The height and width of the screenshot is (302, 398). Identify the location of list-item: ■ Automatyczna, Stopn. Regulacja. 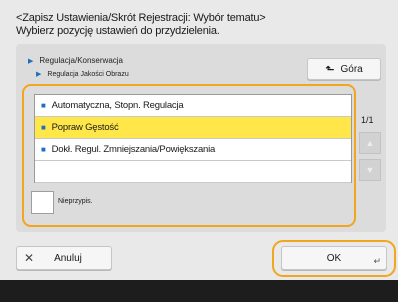
(193, 106).